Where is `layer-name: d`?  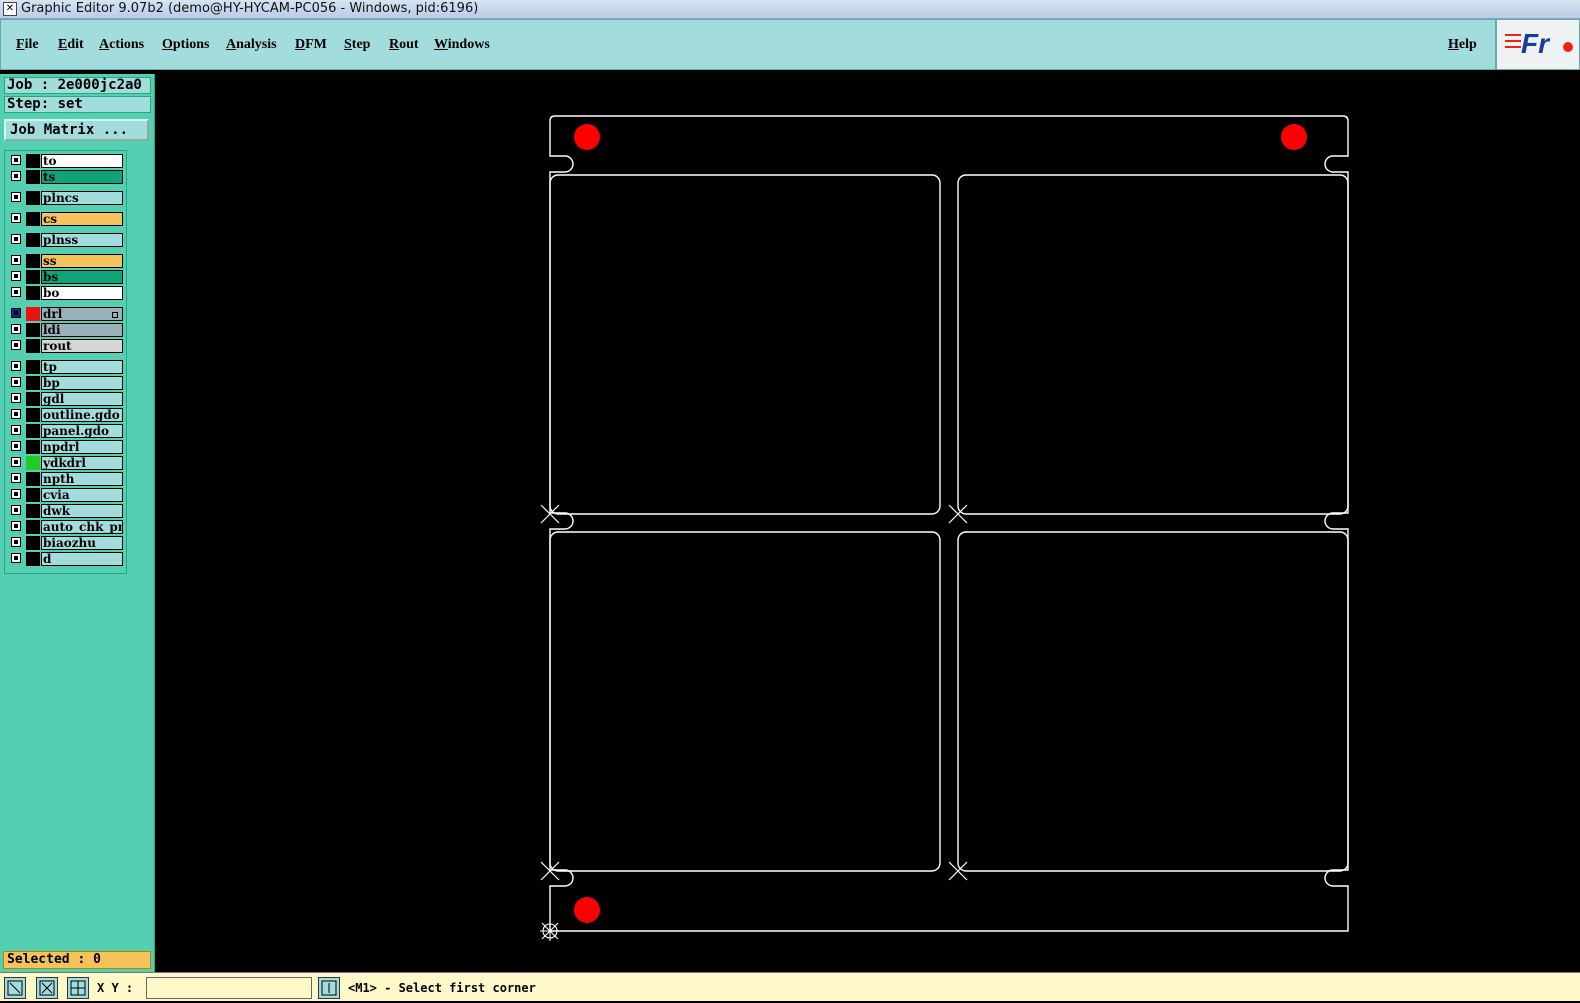 layer-name: d is located at coordinates (82, 559).